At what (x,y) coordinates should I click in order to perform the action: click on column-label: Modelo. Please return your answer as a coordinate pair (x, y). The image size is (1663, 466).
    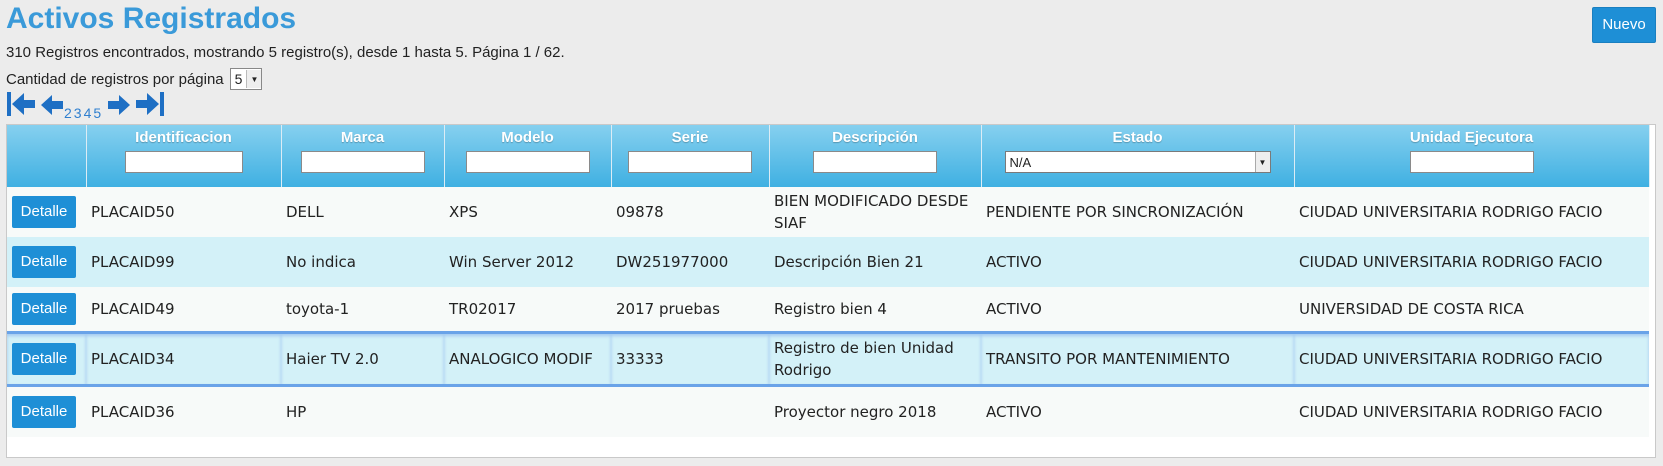
    Looking at the image, I should click on (527, 137).